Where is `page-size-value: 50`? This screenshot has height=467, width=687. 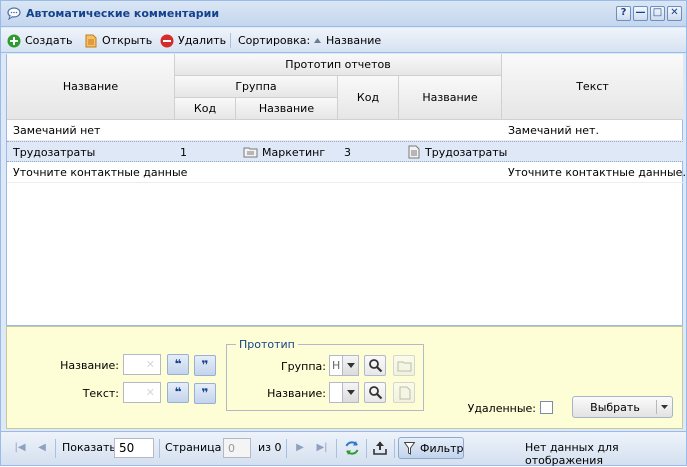
page-size-value: 50 is located at coordinates (127, 448).